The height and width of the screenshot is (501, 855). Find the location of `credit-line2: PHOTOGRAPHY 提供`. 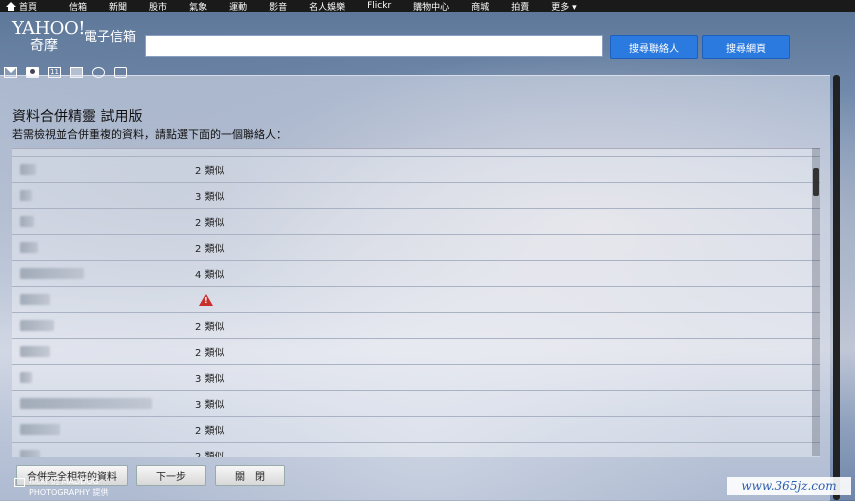

credit-line2: PHOTOGRAPHY 提供 is located at coordinates (69, 492).